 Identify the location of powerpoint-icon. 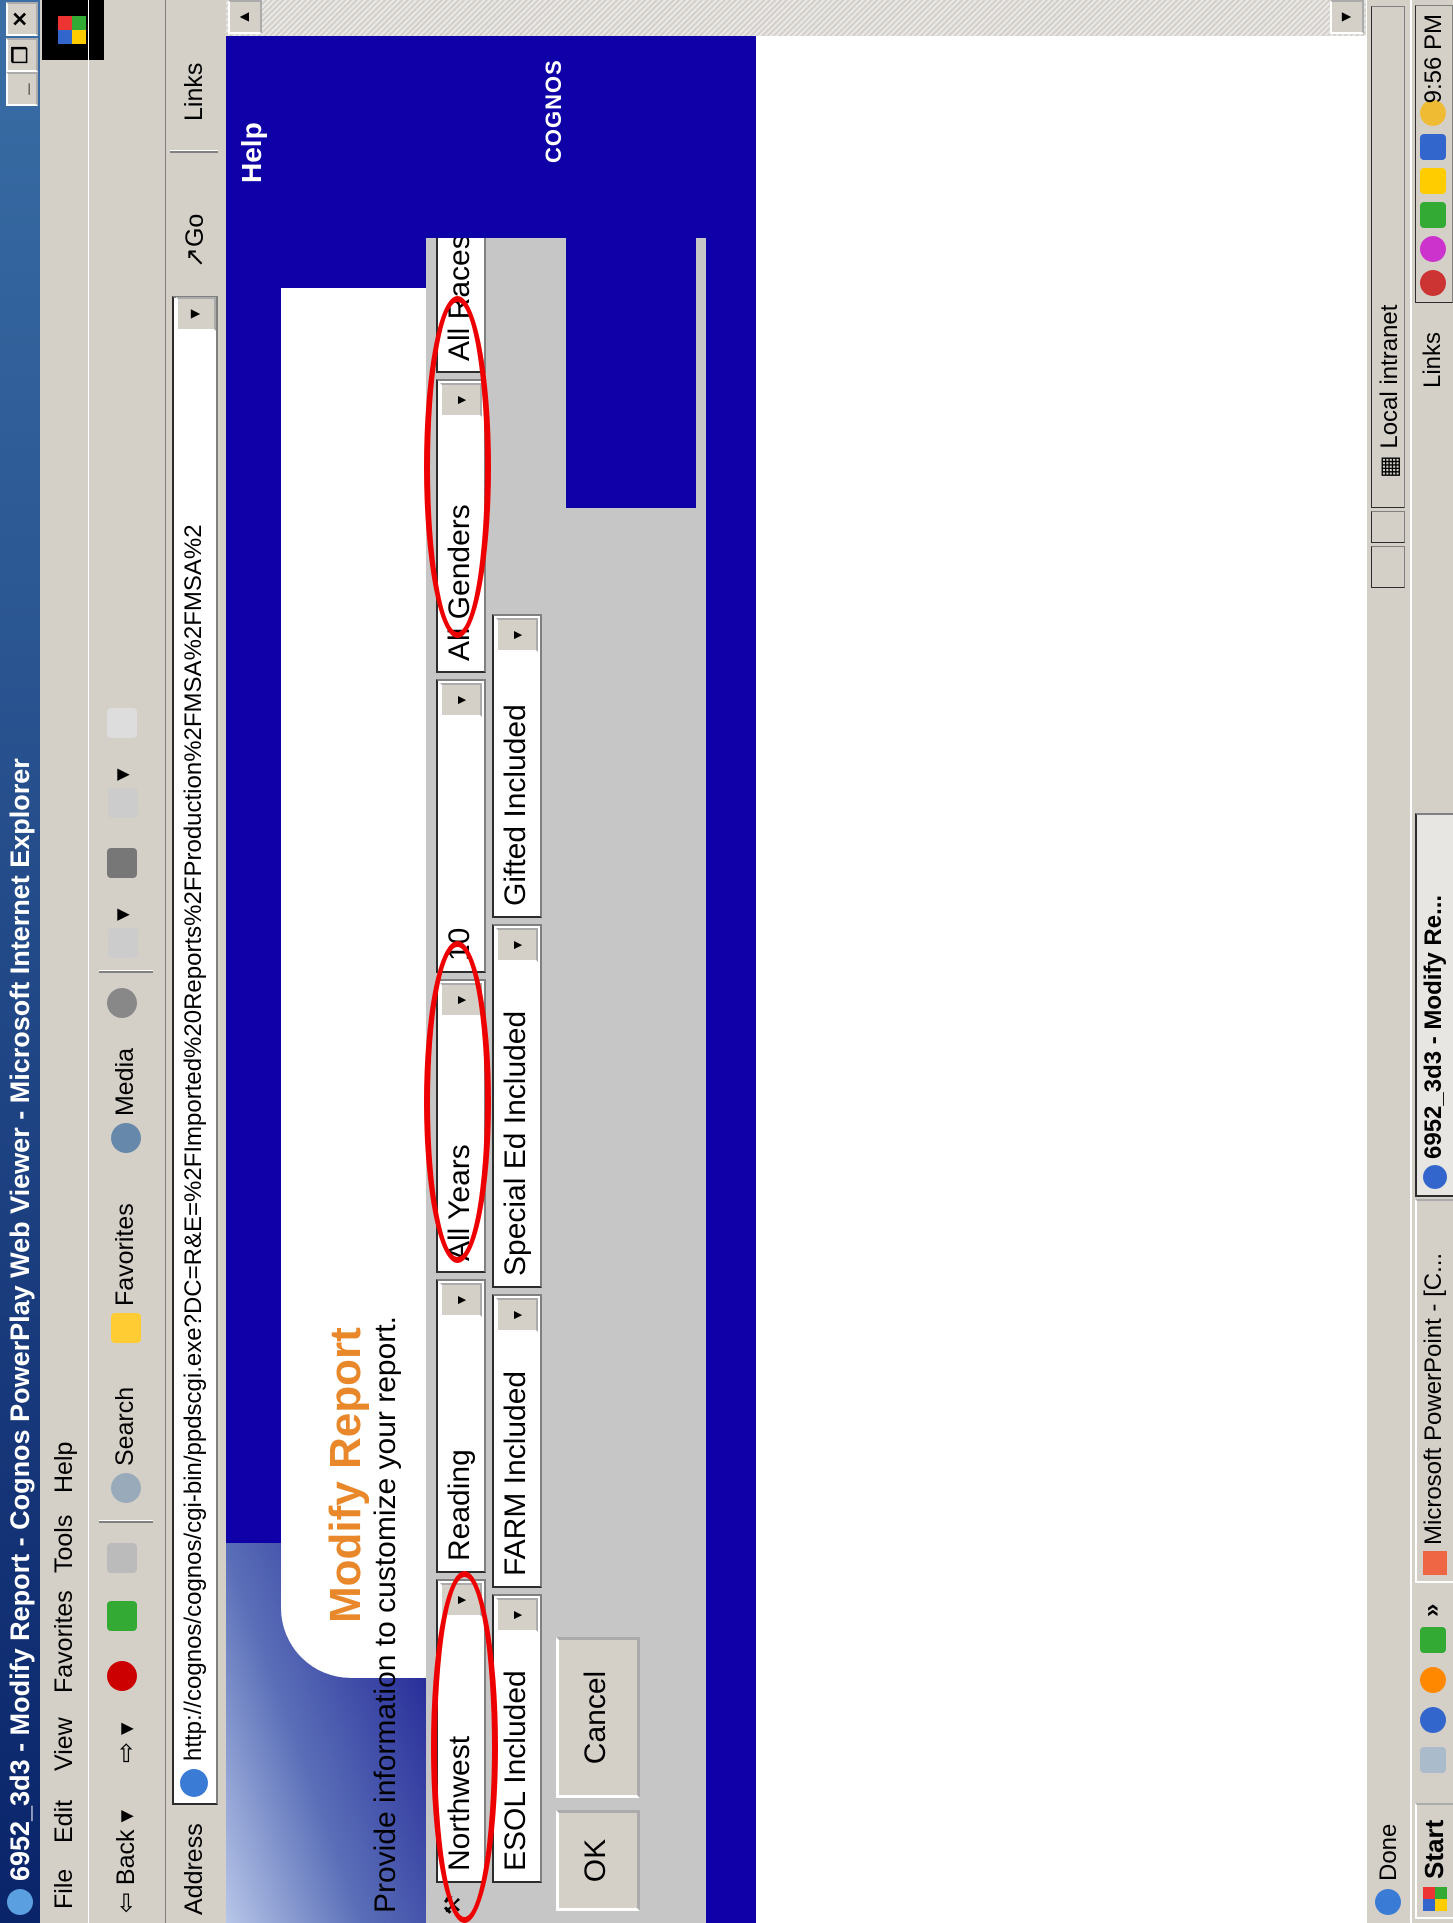
(1435, 1563).